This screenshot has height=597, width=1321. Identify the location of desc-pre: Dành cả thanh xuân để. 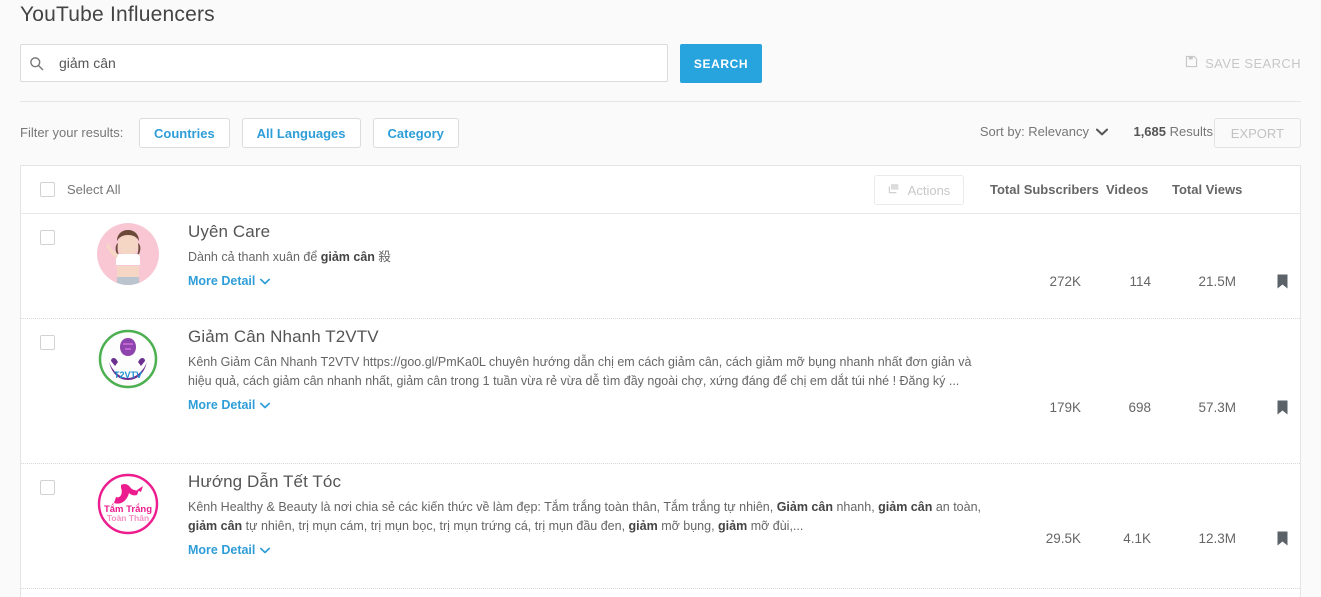
(254, 257).